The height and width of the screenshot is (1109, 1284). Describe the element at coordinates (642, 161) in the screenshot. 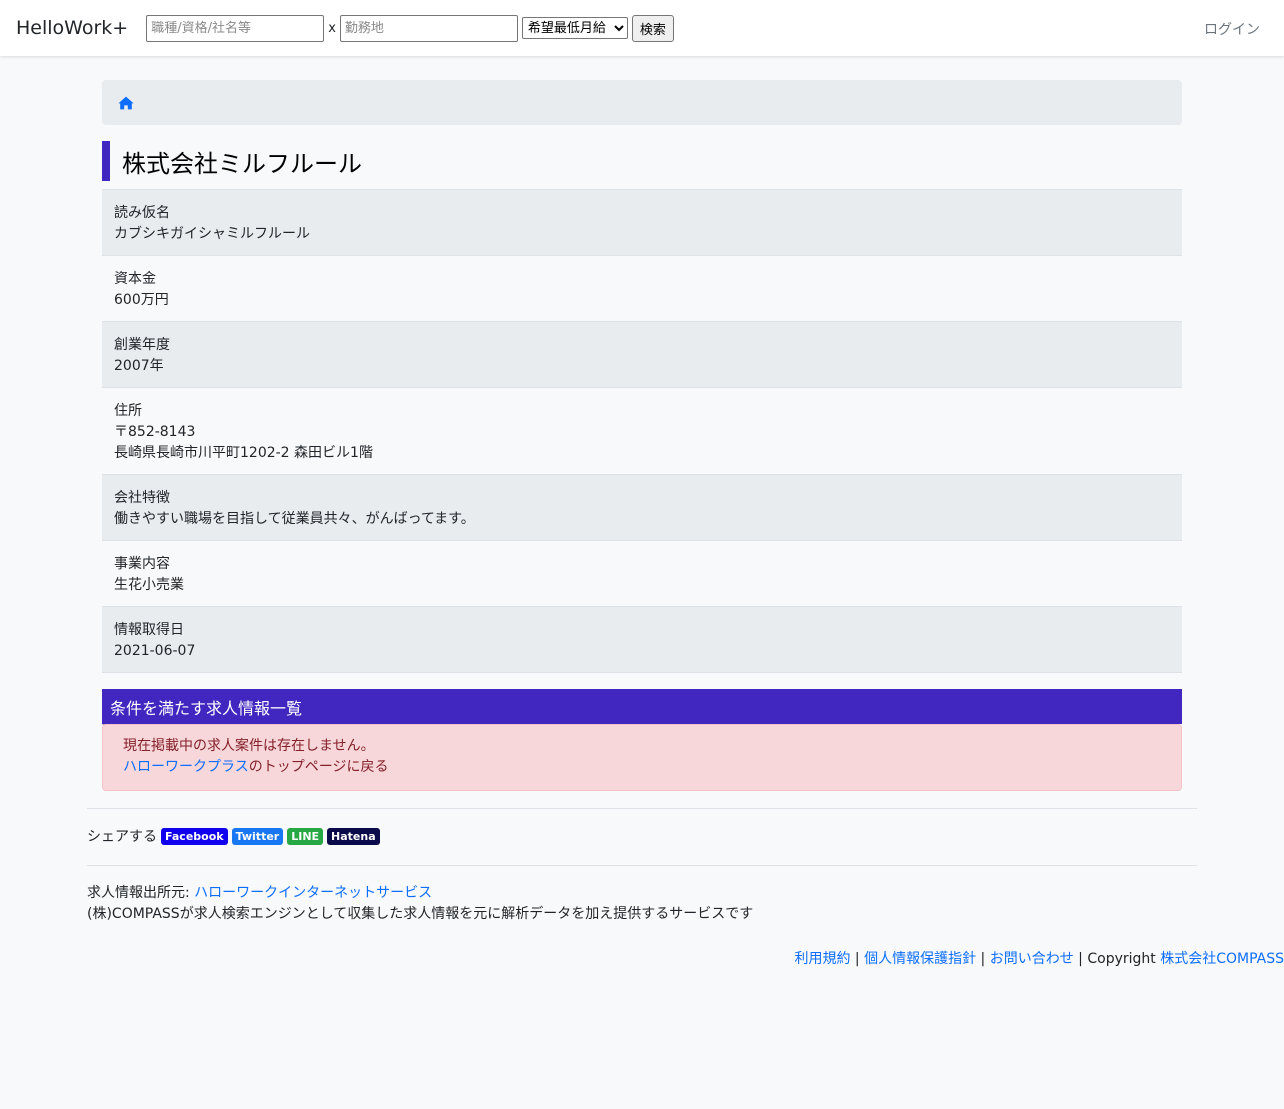

I see `company-name: 株式会社ミルフルール` at that location.